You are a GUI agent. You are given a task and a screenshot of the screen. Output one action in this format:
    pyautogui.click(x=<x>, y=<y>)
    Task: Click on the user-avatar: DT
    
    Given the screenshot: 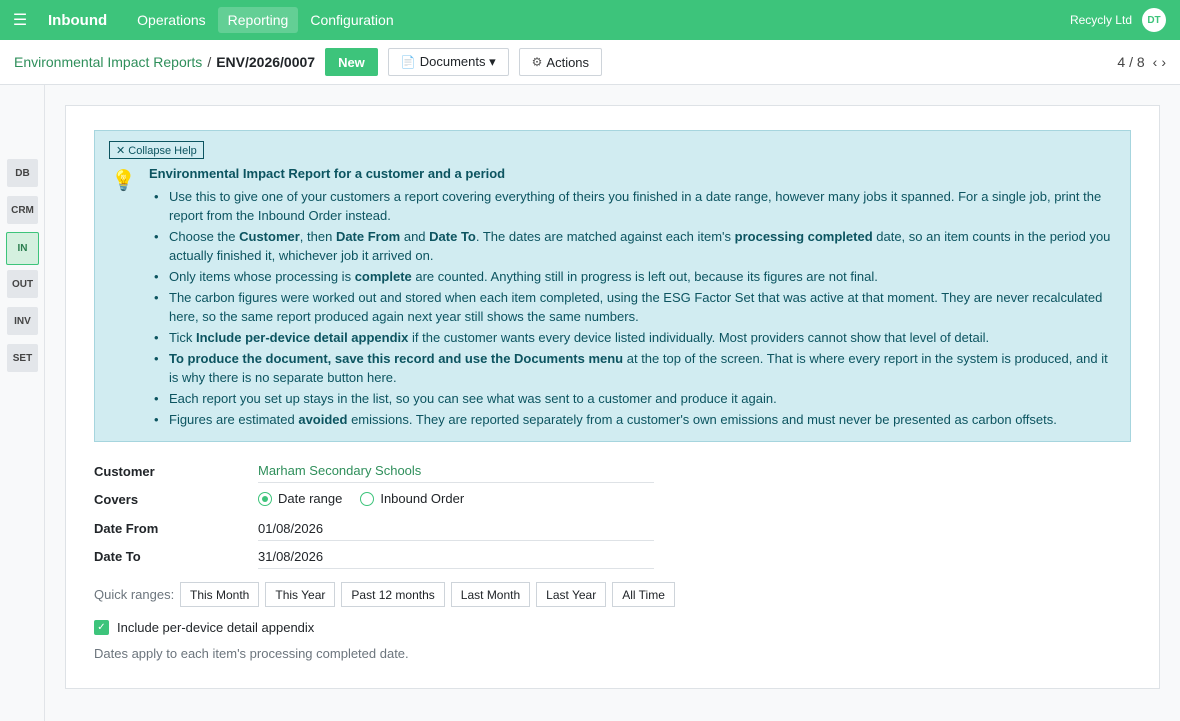 What is the action you would take?
    pyautogui.click(x=1154, y=20)
    